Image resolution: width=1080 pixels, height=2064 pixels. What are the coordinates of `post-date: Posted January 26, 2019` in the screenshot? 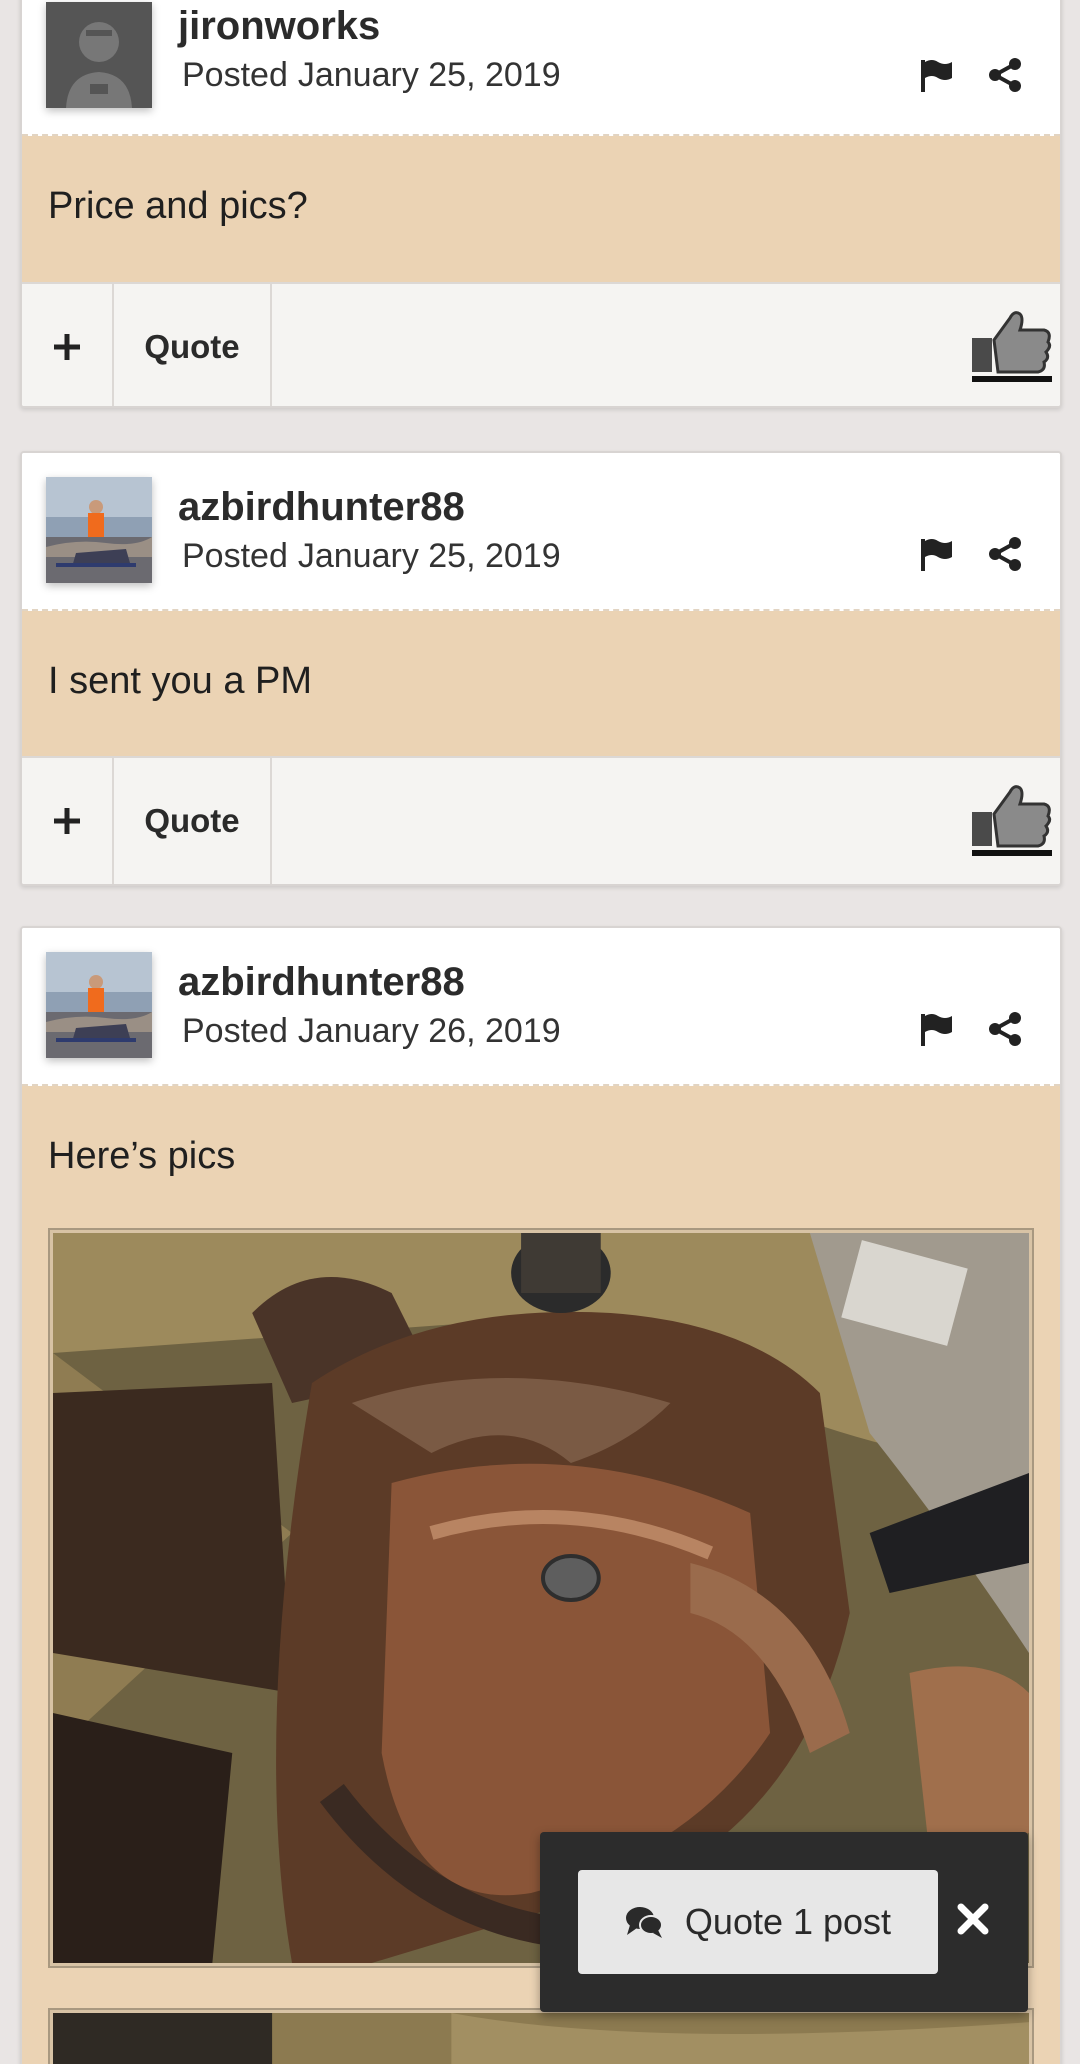 It's located at (371, 1031).